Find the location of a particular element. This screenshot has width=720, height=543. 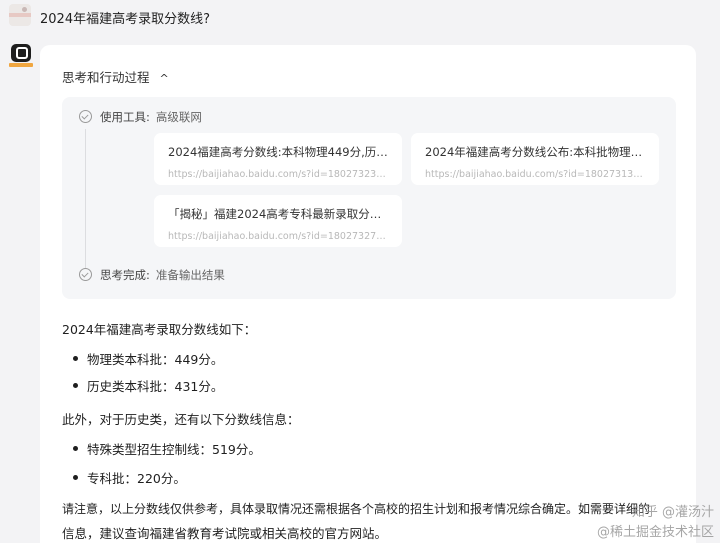

done-step: 思考完成: 准备输出结果 is located at coordinates (162, 275).